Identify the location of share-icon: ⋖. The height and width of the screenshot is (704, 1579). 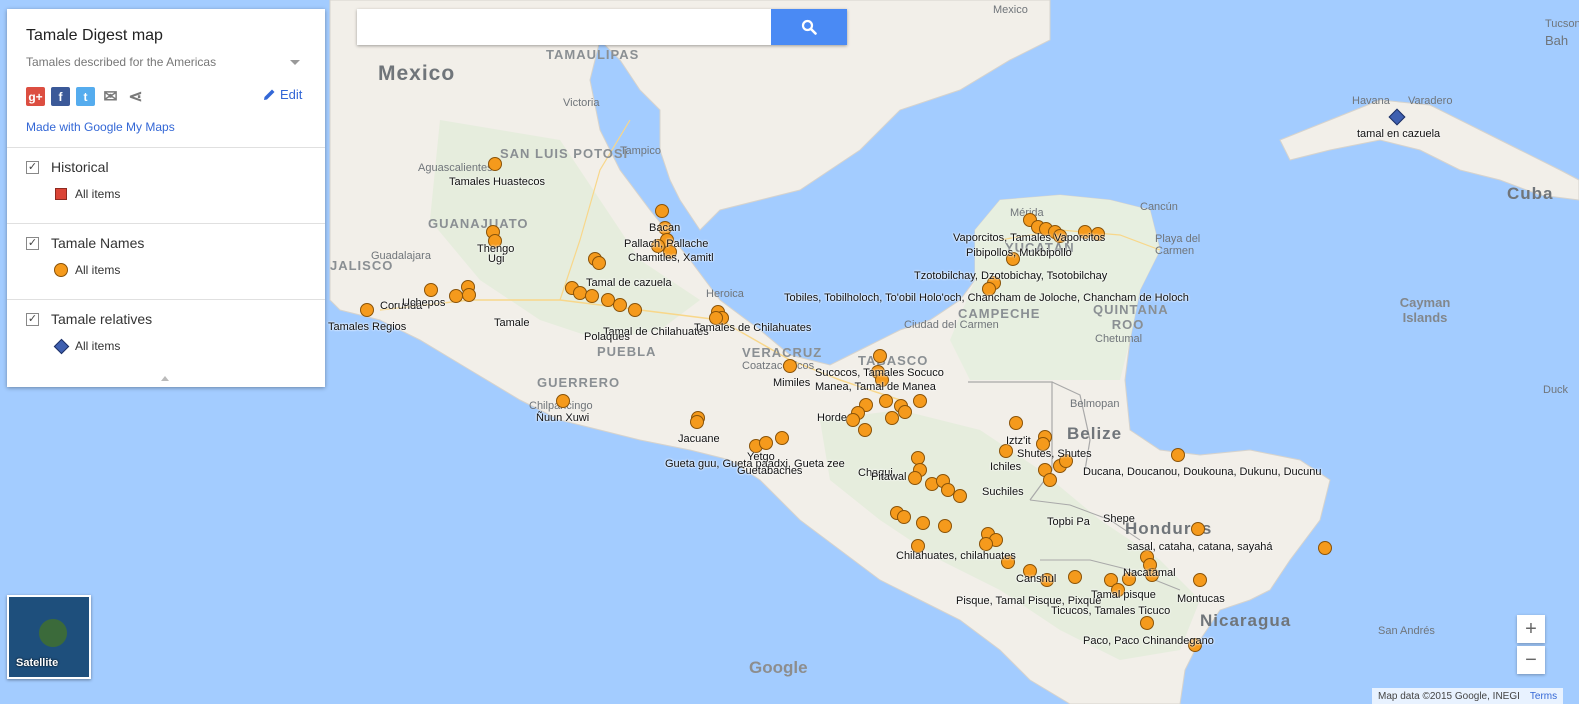
(135, 96).